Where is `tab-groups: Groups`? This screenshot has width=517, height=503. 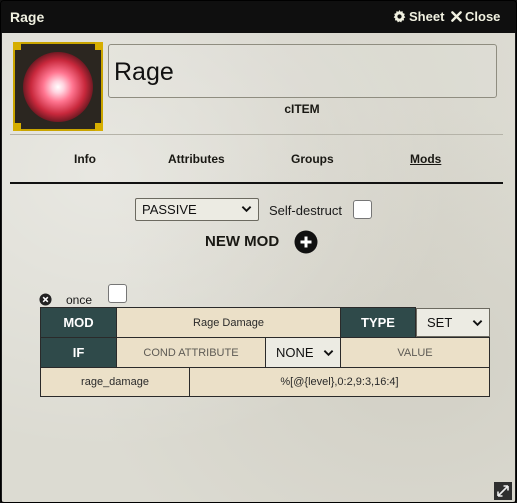 tab-groups: Groups is located at coordinates (312, 159).